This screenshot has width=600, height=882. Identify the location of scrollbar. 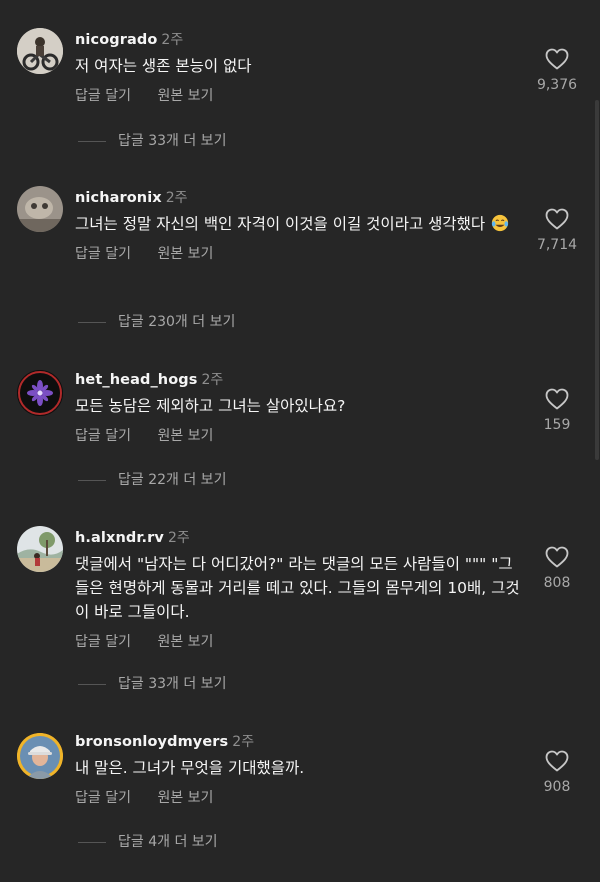
(597, 280).